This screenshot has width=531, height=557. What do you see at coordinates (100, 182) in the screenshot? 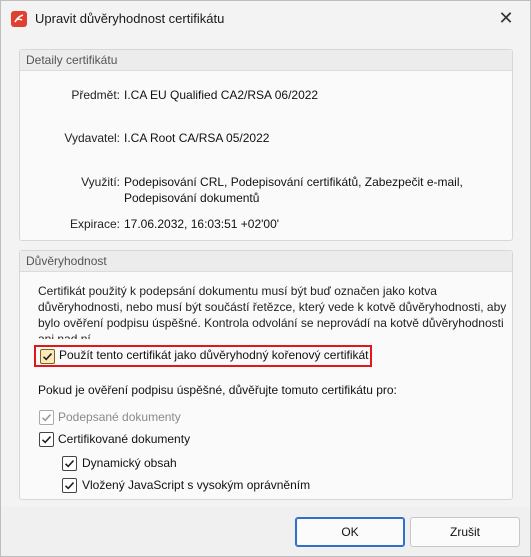
I see `usage-label: Využití:` at bounding box center [100, 182].